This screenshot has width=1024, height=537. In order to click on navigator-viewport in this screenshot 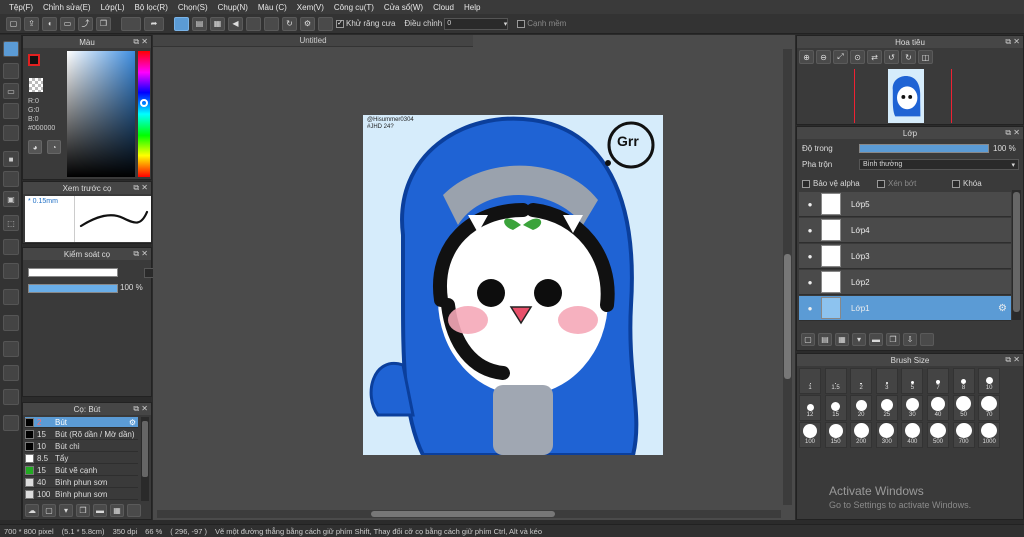, I will do `click(903, 96)`.